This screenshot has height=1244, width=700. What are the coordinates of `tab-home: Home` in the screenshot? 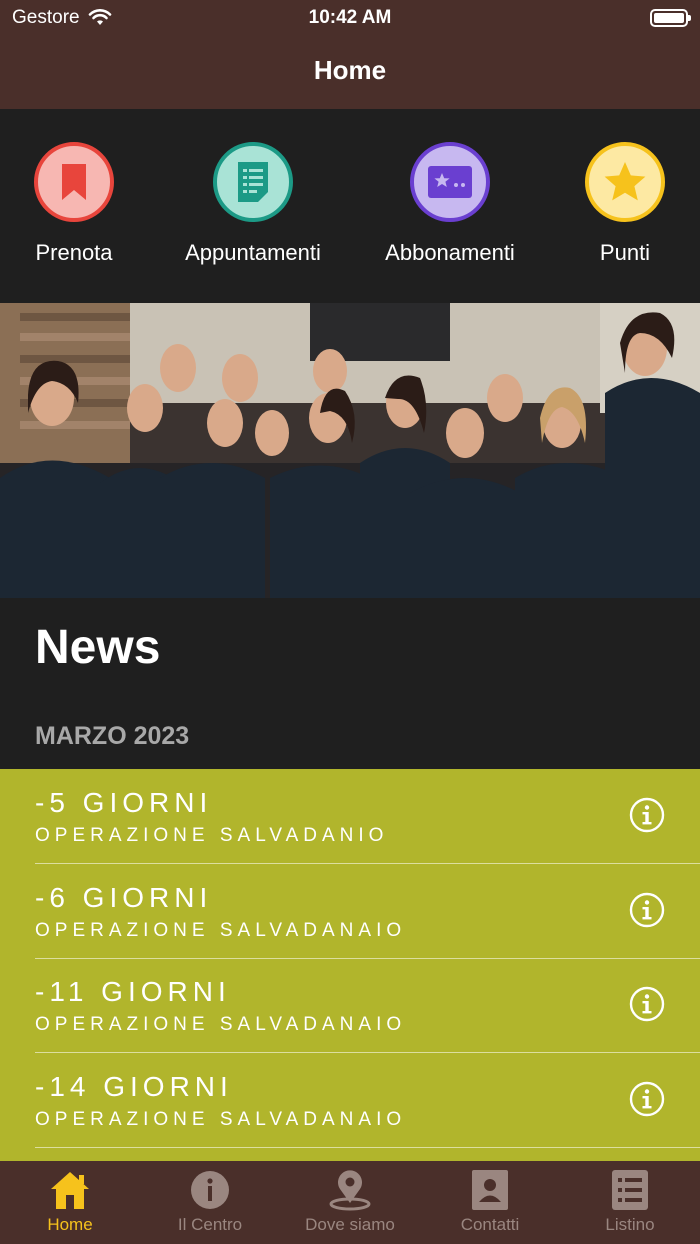 It's located at (70, 1202).